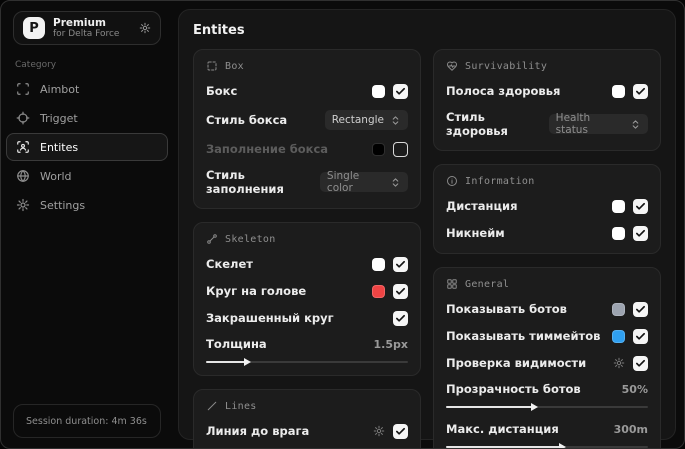 Image resolution: width=685 pixels, height=449 pixels. What do you see at coordinates (245, 182) in the screenshot?
I see `setting-label: Стиль заполнения` at bounding box center [245, 182].